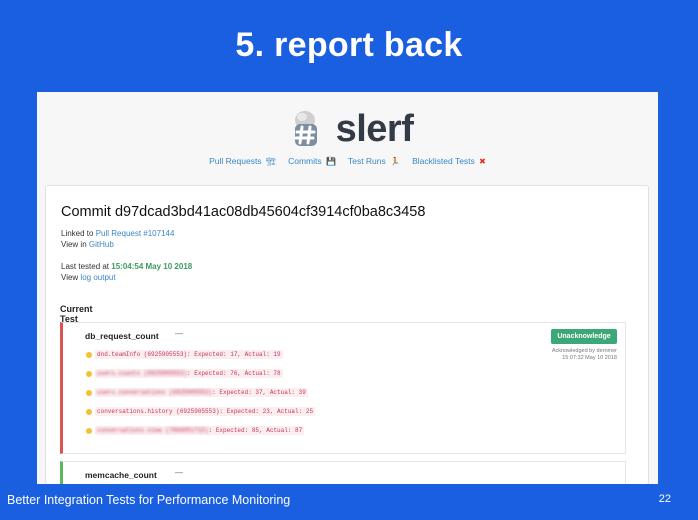 The image size is (698, 520). What do you see at coordinates (142, 373) in the screenshot?
I see `result-query: users.counts (6925905553)` at bounding box center [142, 373].